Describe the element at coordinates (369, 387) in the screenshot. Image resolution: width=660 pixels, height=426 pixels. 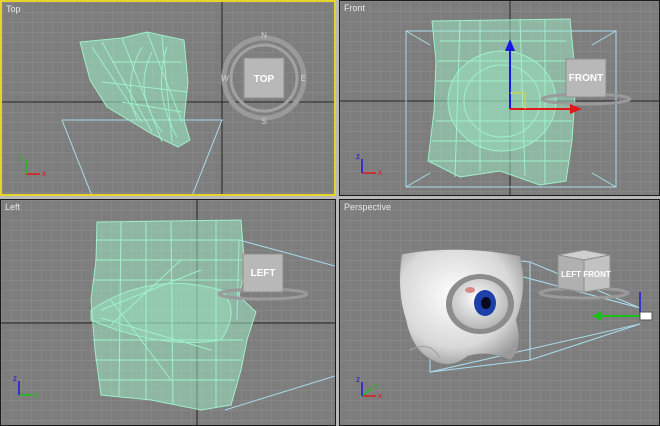
I see `axis-tripod-perspective: x y z` at that location.